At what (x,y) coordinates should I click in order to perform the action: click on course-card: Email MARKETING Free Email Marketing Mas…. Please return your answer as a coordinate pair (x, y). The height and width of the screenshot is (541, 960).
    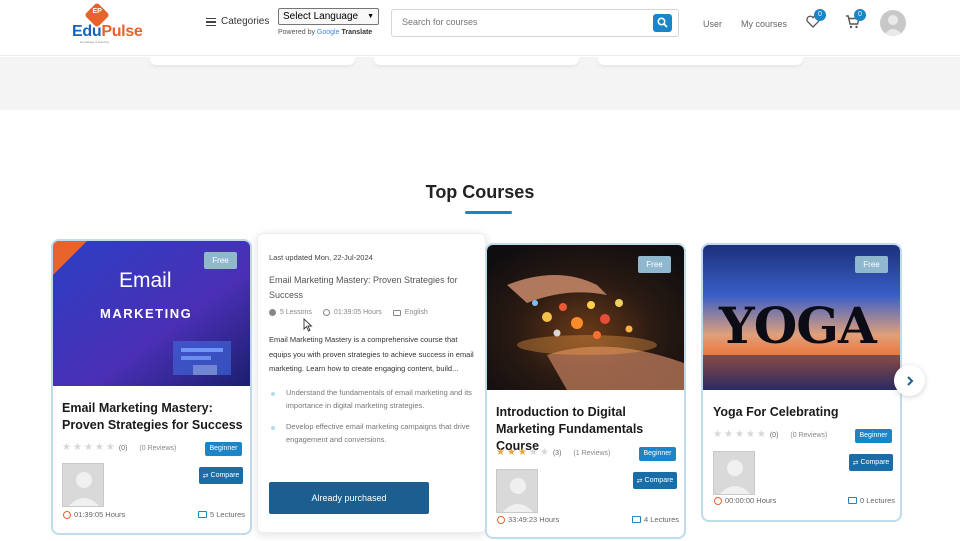
    Looking at the image, I should click on (151, 387).